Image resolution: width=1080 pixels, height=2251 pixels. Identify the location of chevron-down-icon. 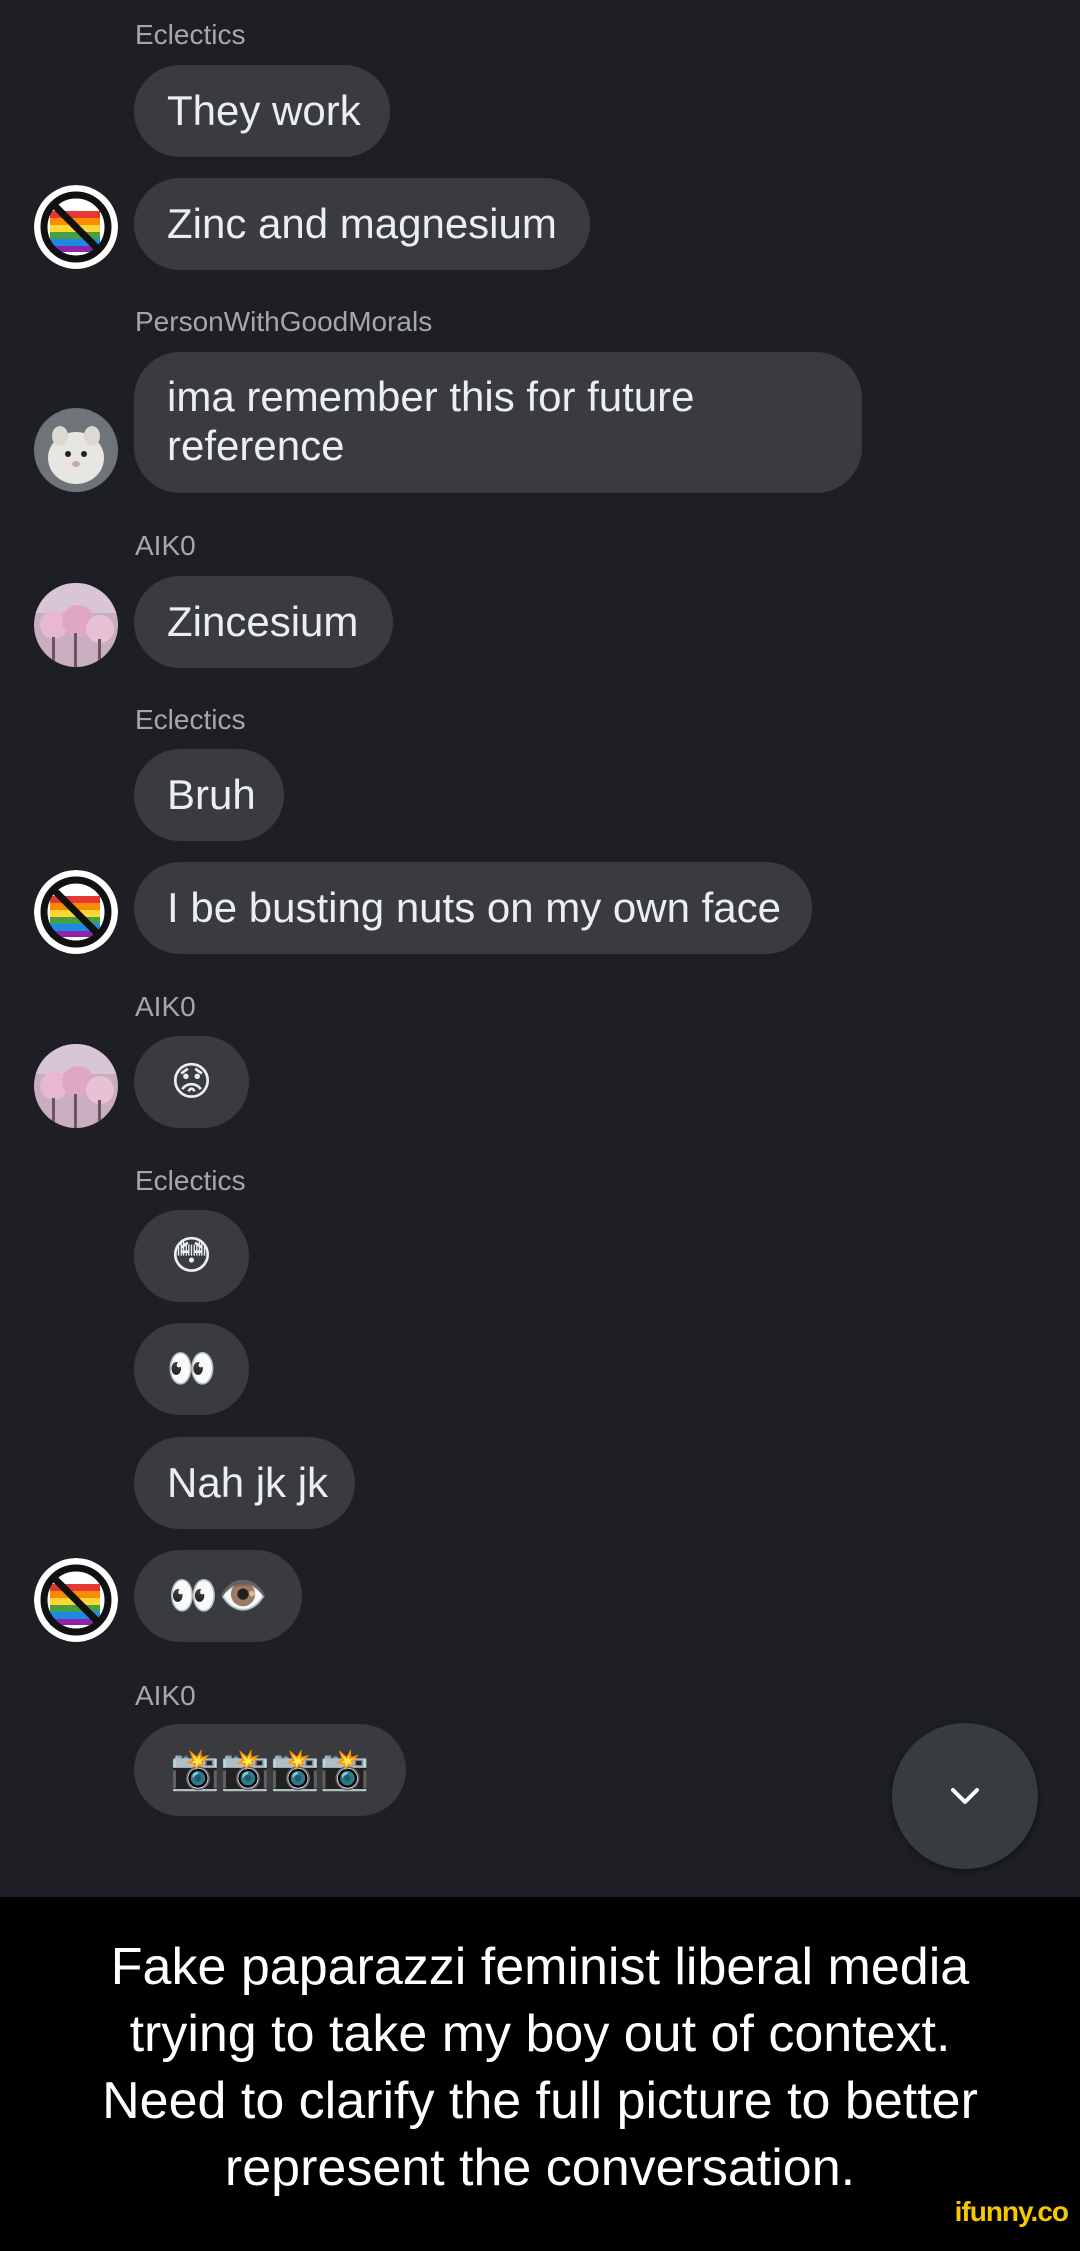
(965, 1796).